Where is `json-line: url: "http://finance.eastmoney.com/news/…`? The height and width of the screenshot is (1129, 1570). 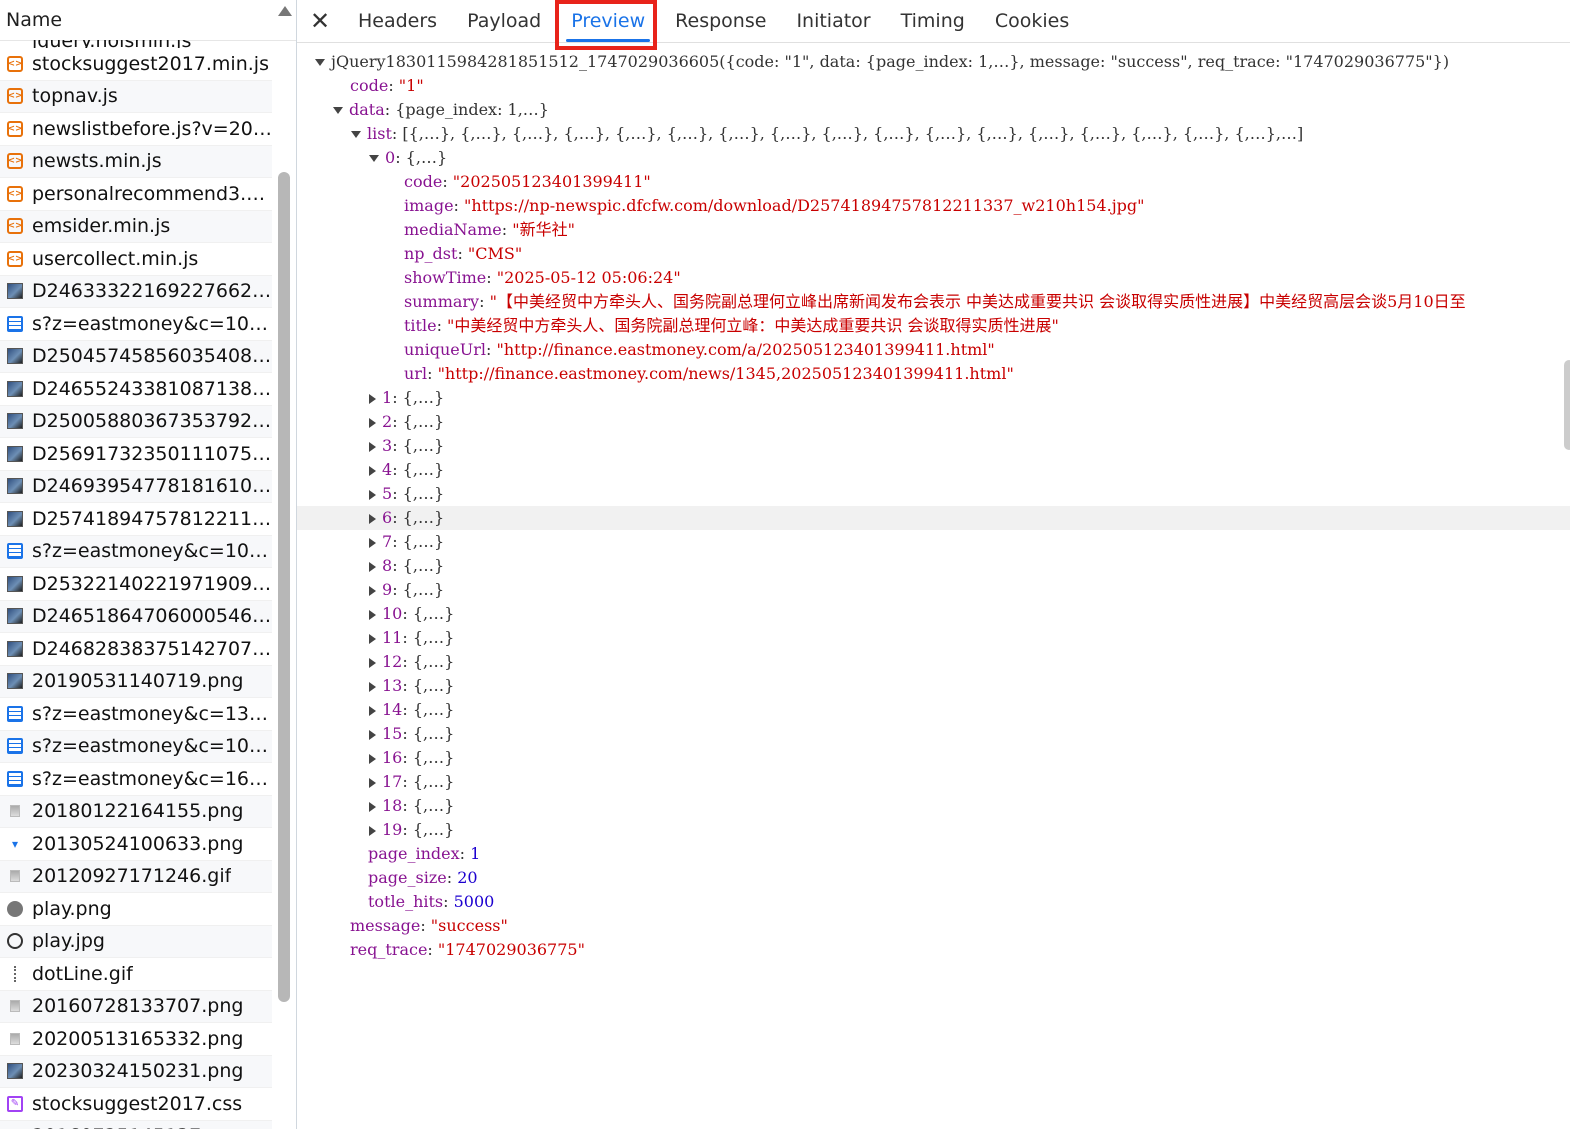 json-line: url: "http://finance.eastmoney.com/news/… is located at coordinates (933, 374).